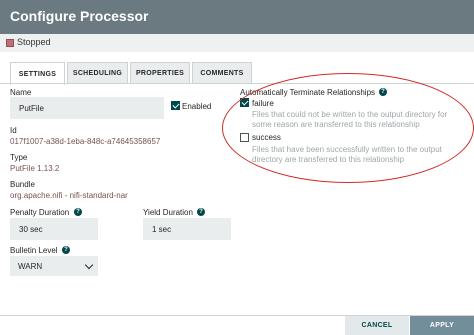 The height and width of the screenshot is (335, 474). Describe the element at coordinates (54, 229) in the screenshot. I see `penalty-duration-input: 30 sec` at that location.